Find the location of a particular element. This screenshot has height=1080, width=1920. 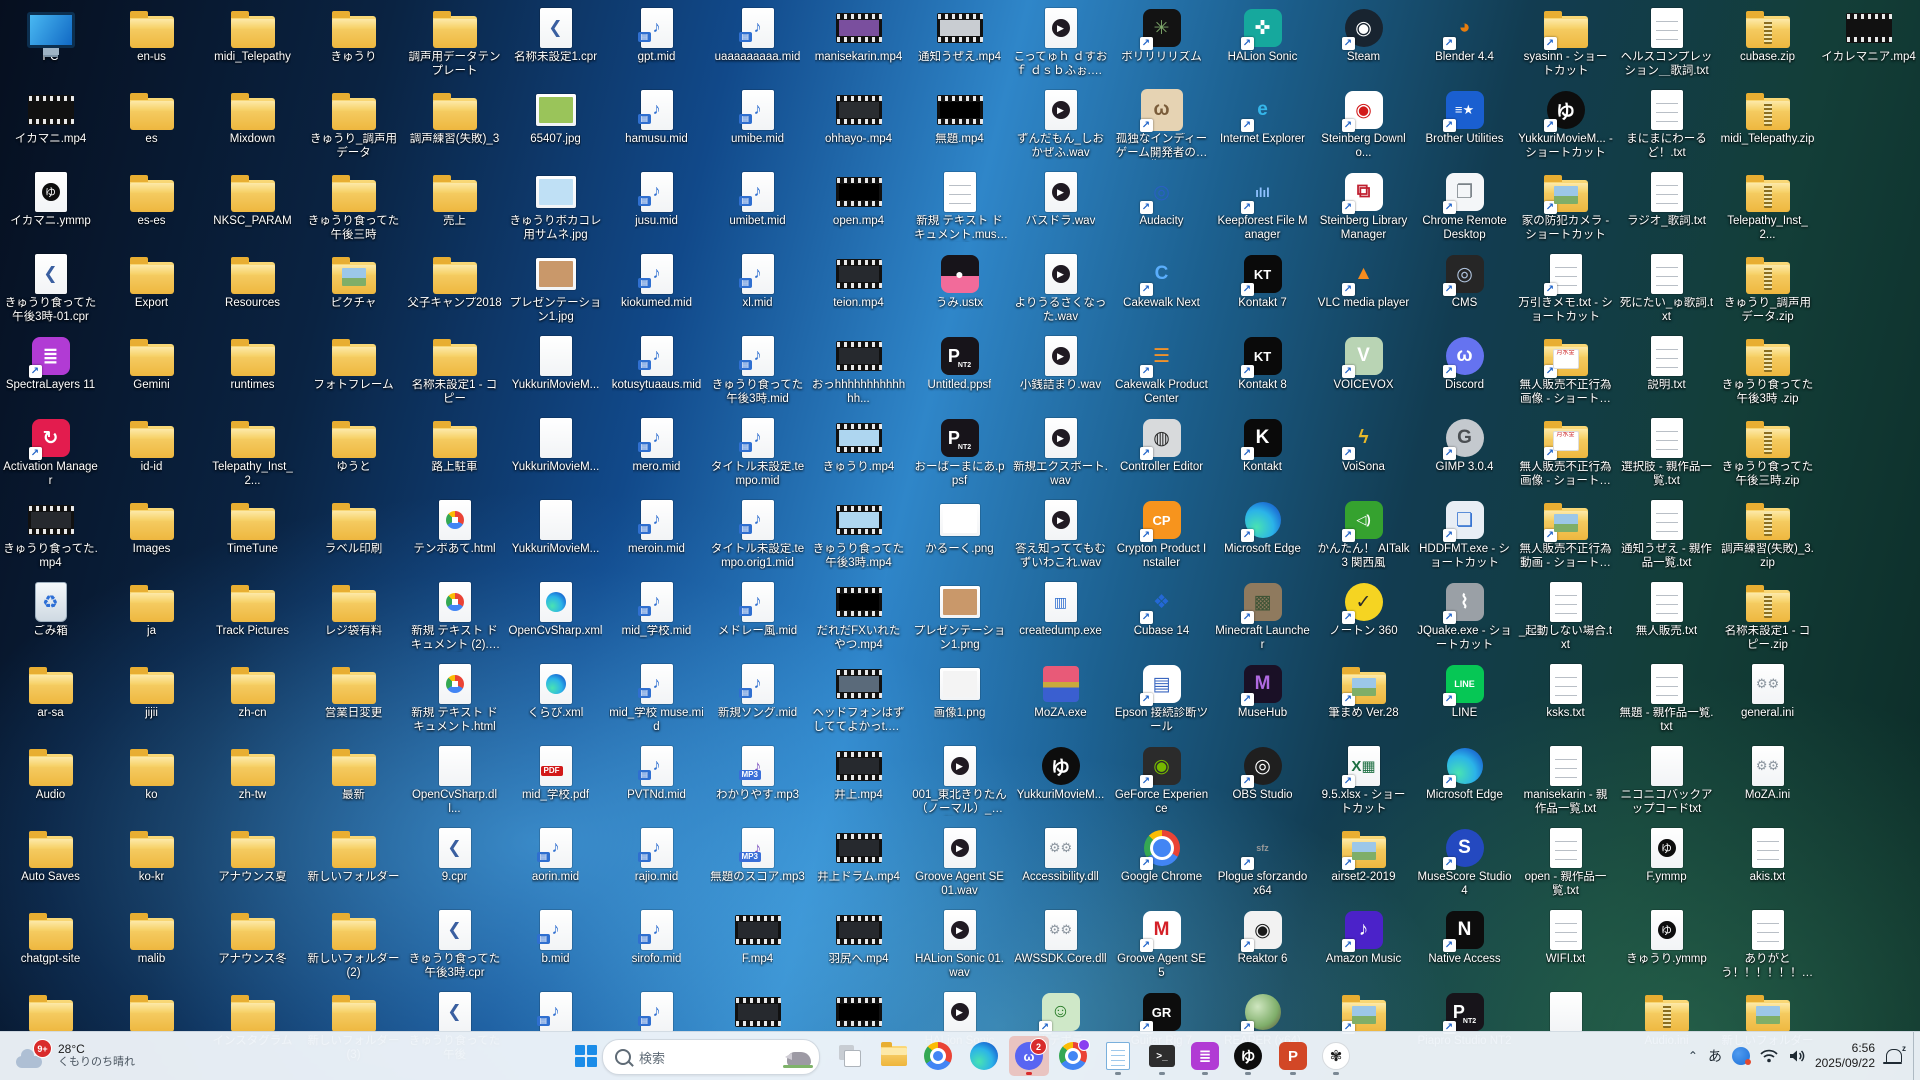

desktop-icon: ♪ ▤ タイトル未設定.tempo.orig1.mid is located at coordinates (757, 538).